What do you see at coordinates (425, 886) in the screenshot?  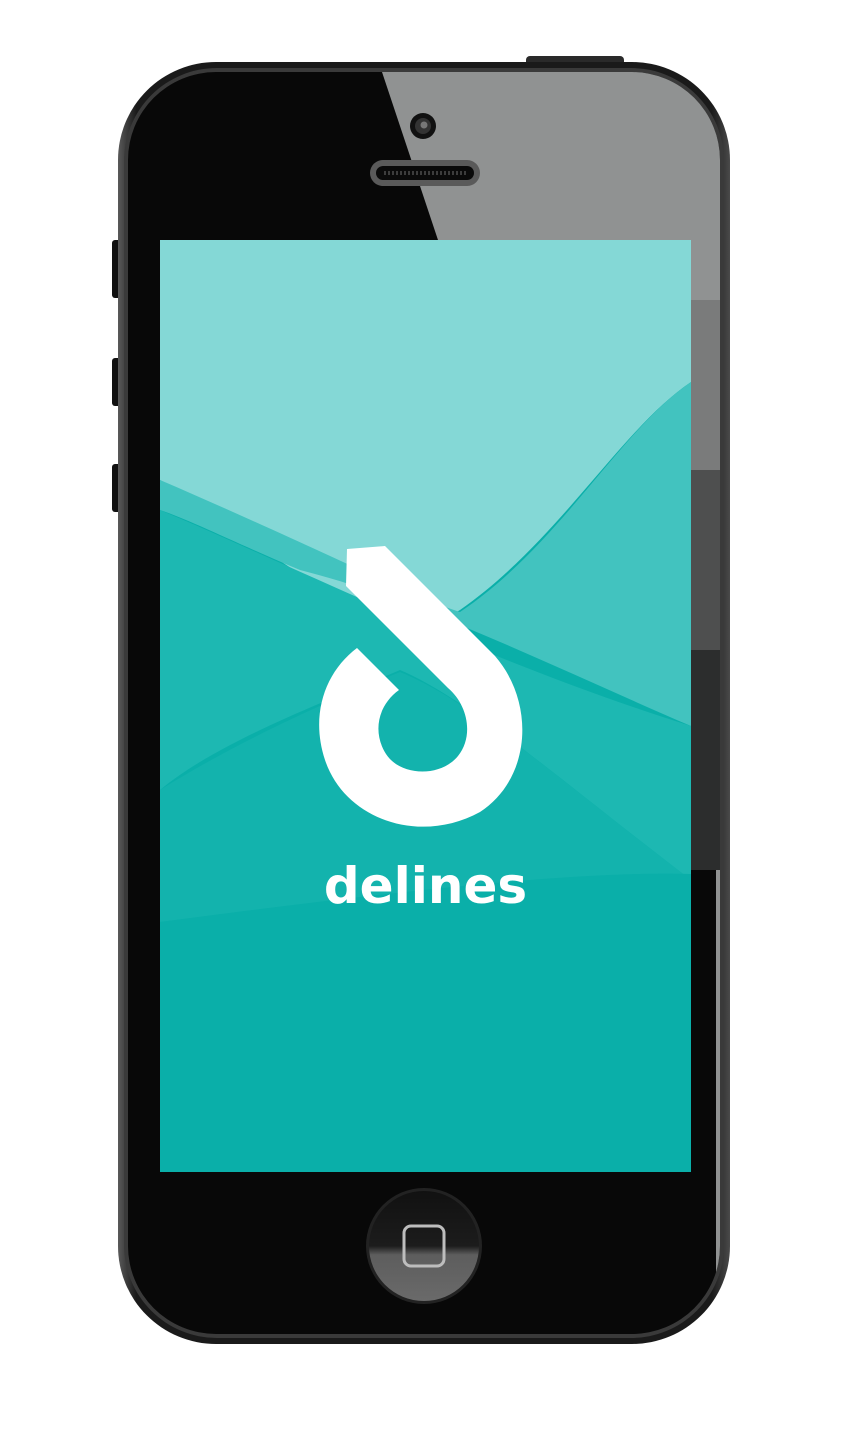 I see `app-name: delines` at bounding box center [425, 886].